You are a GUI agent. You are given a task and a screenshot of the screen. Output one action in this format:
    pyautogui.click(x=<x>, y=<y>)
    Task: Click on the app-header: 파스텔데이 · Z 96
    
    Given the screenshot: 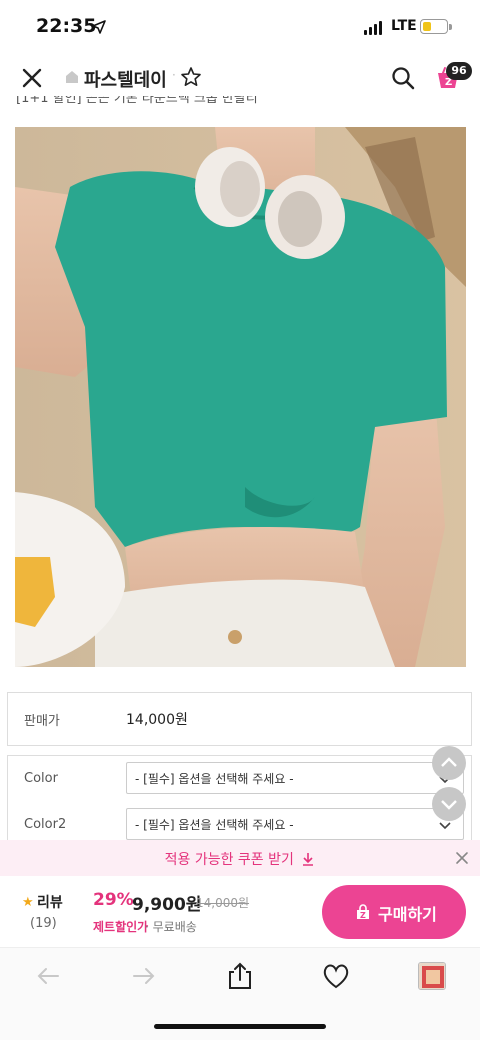 What is the action you would take?
    pyautogui.click(x=240, y=78)
    